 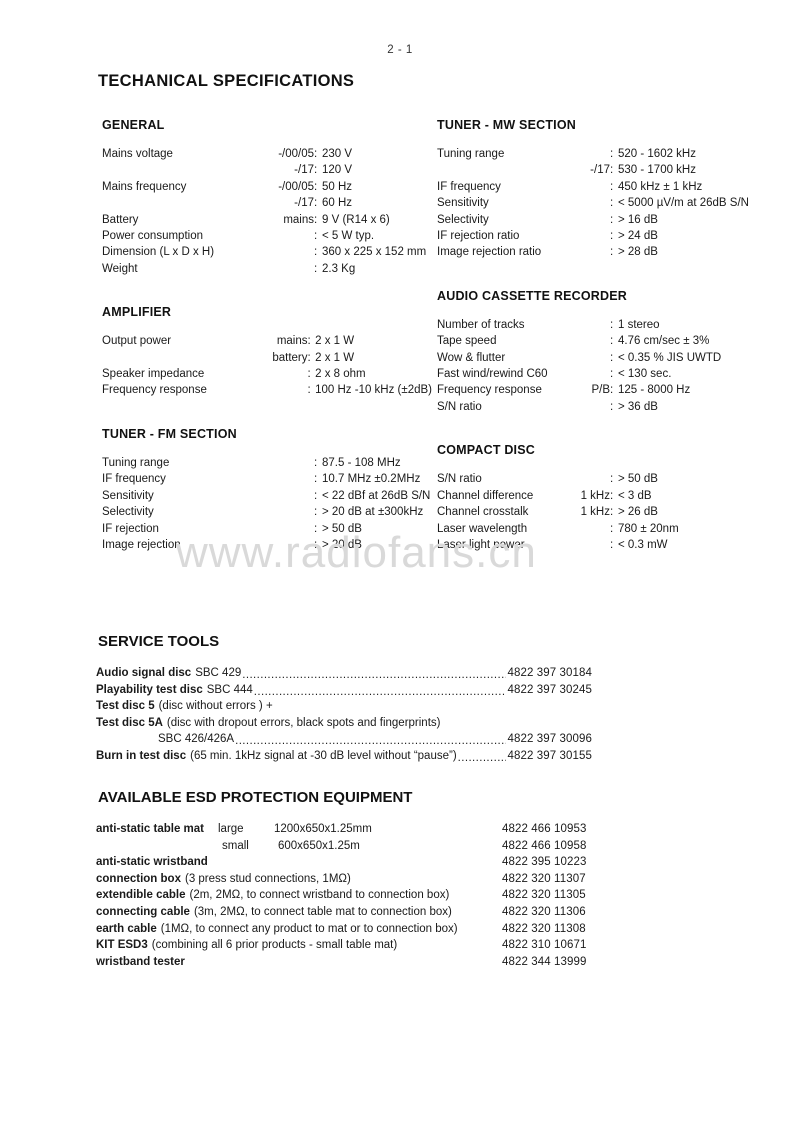 I want to click on esd-item-name: connection box, so click(x=138, y=878).